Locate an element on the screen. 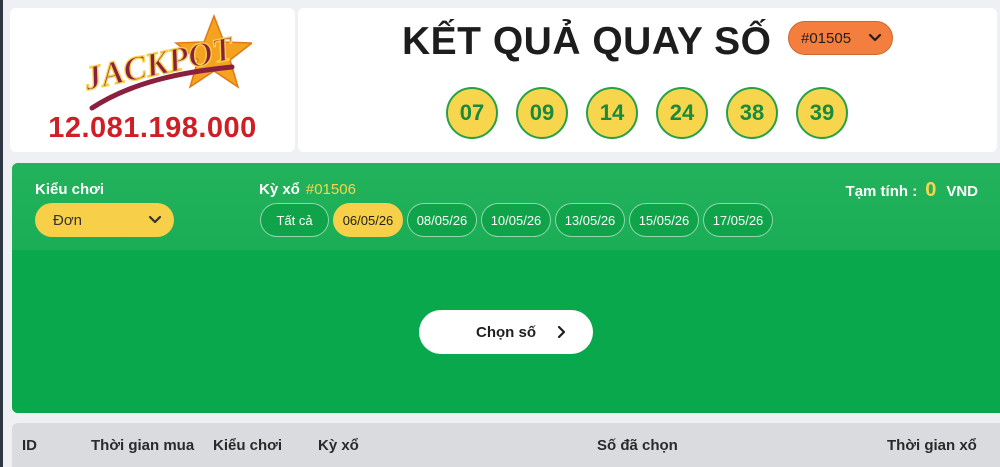 This screenshot has height=467, width=1000. number-ball: 09 is located at coordinates (542, 113).